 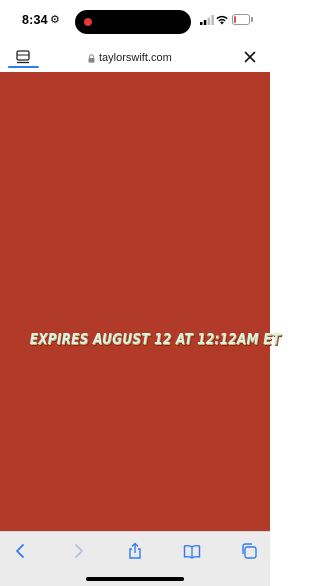 I want to click on url-field: taylorswift.com, so click(x=130, y=58).